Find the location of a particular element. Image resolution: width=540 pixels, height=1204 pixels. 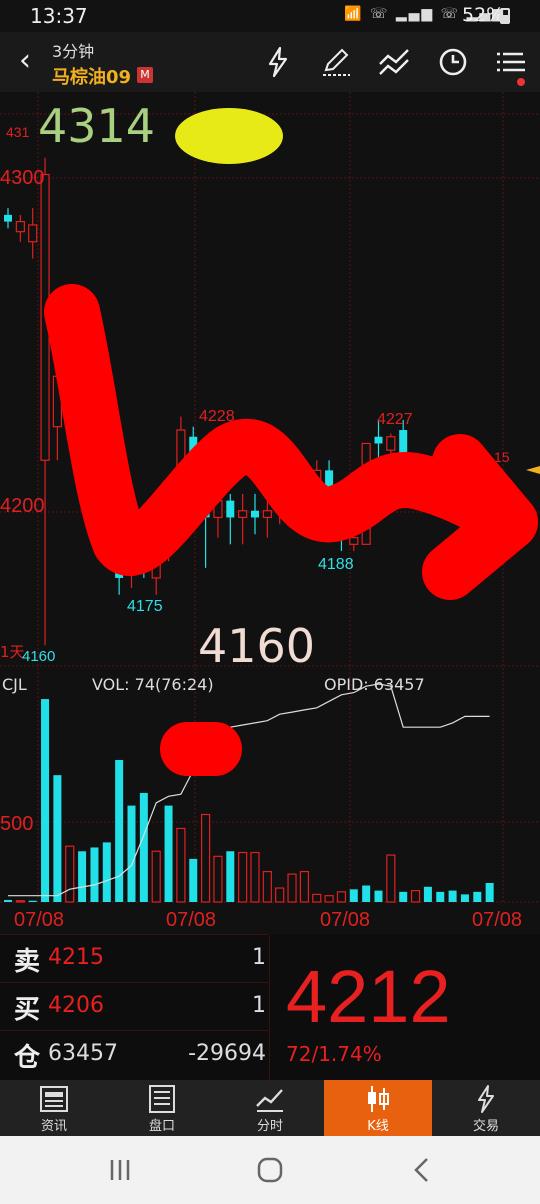

annotation-4175: 4175 is located at coordinates (145, 606).